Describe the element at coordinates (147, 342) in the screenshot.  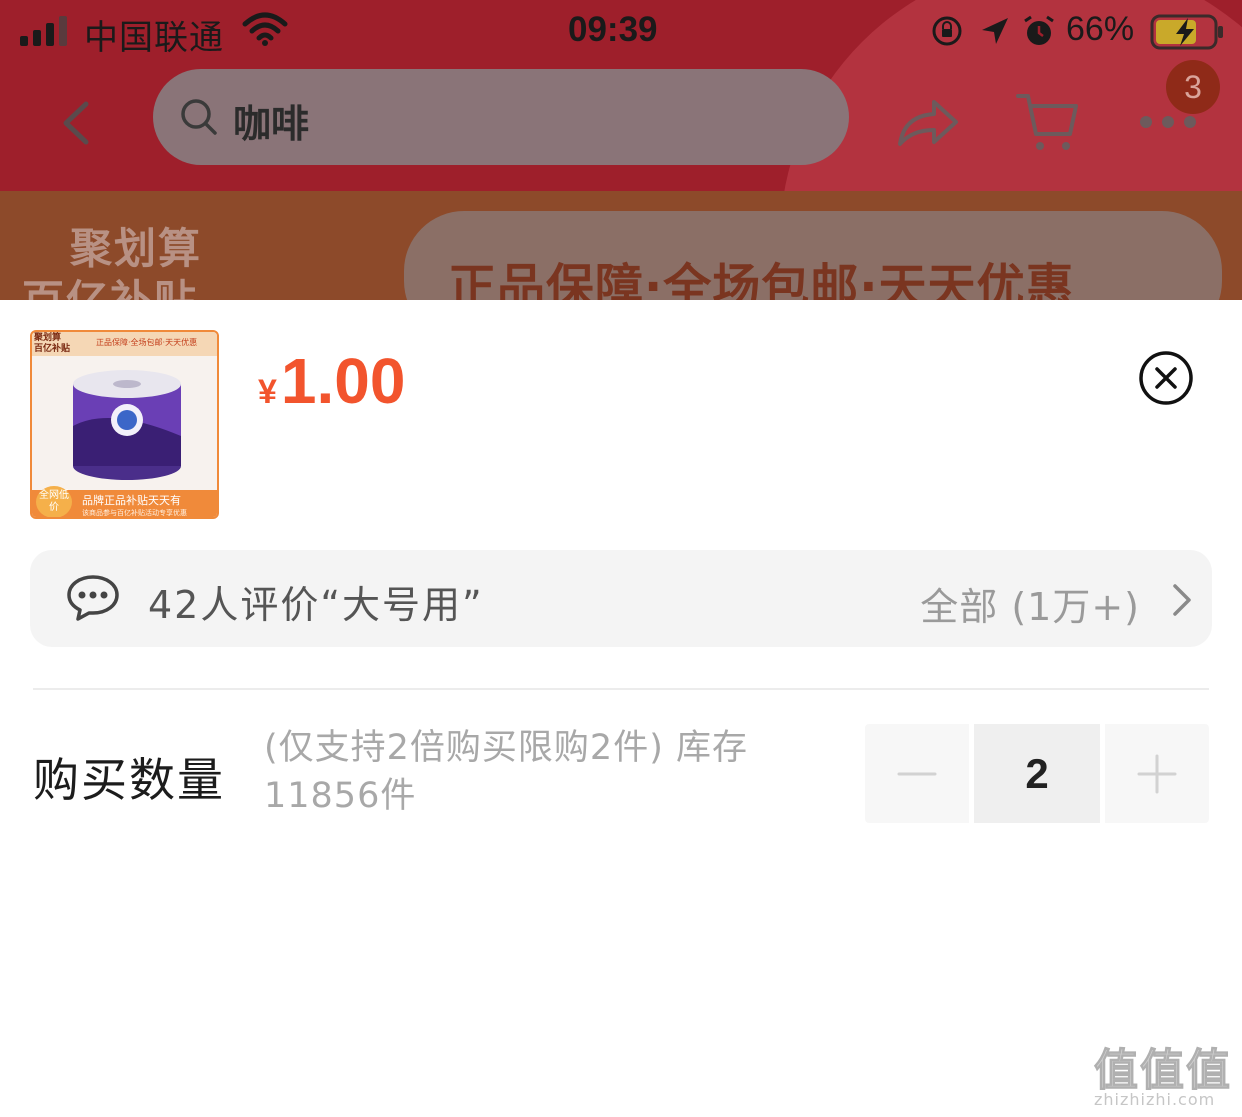
I see `thumbnail-slogan: 正品保障·全场包邮·天天优惠` at that location.